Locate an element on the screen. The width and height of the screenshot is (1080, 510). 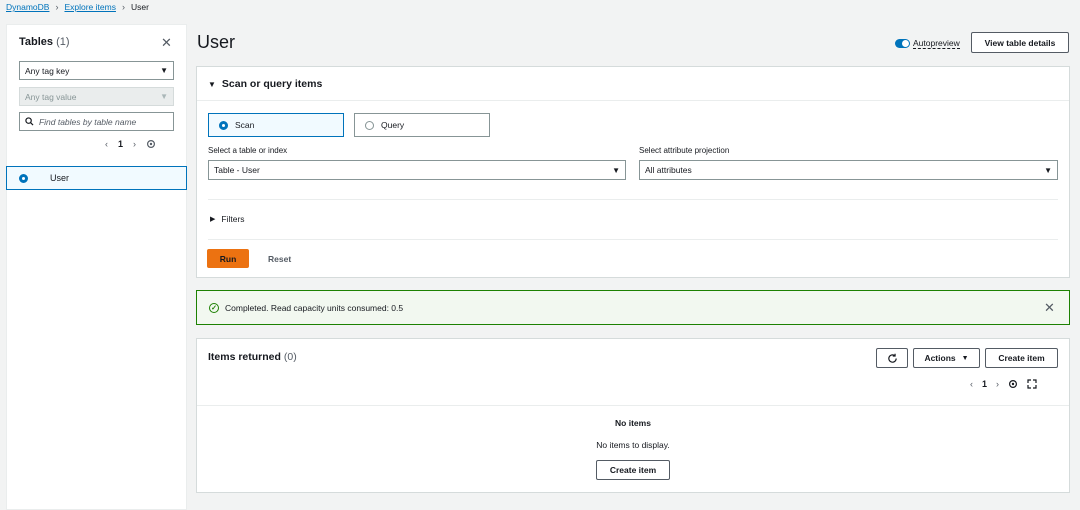
scan-section-title: Scan or query items is located at coordinates (272, 84).